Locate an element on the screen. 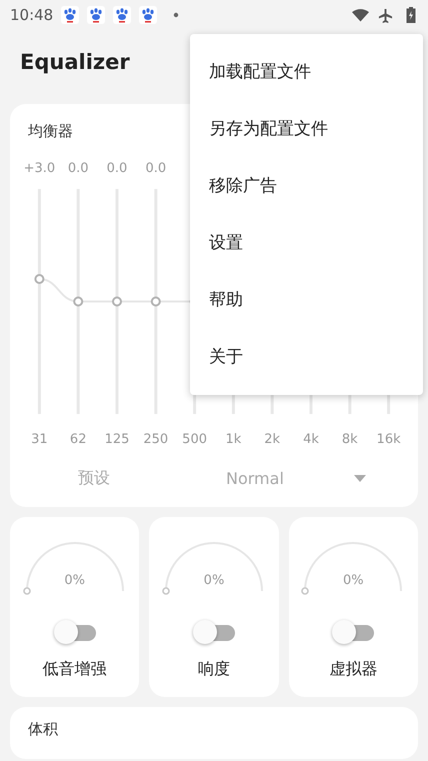 Image resolution: width=428 pixels, height=761 pixels. frequency-label: 62 is located at coordinates (78, 439).